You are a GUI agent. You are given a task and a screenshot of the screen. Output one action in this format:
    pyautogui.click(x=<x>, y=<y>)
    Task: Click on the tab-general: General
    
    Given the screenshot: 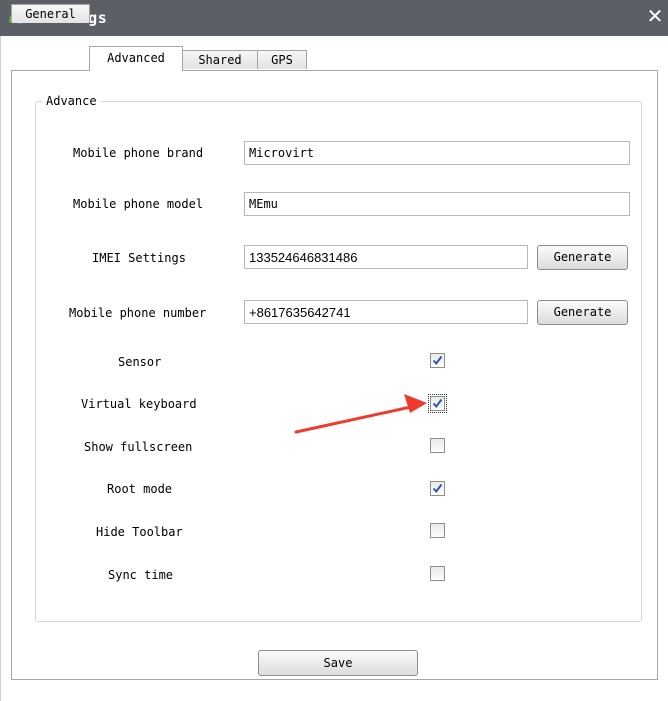 What is the action you would take?
    pyautogui.click(x=50, y=13)
    